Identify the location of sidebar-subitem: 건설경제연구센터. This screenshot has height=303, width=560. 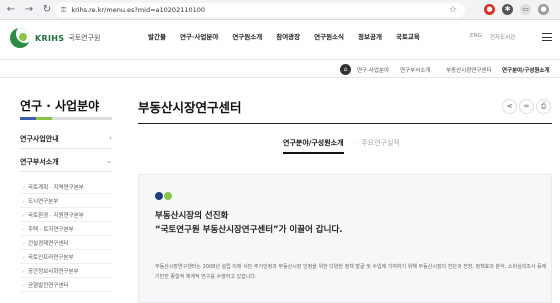
(66, 244).